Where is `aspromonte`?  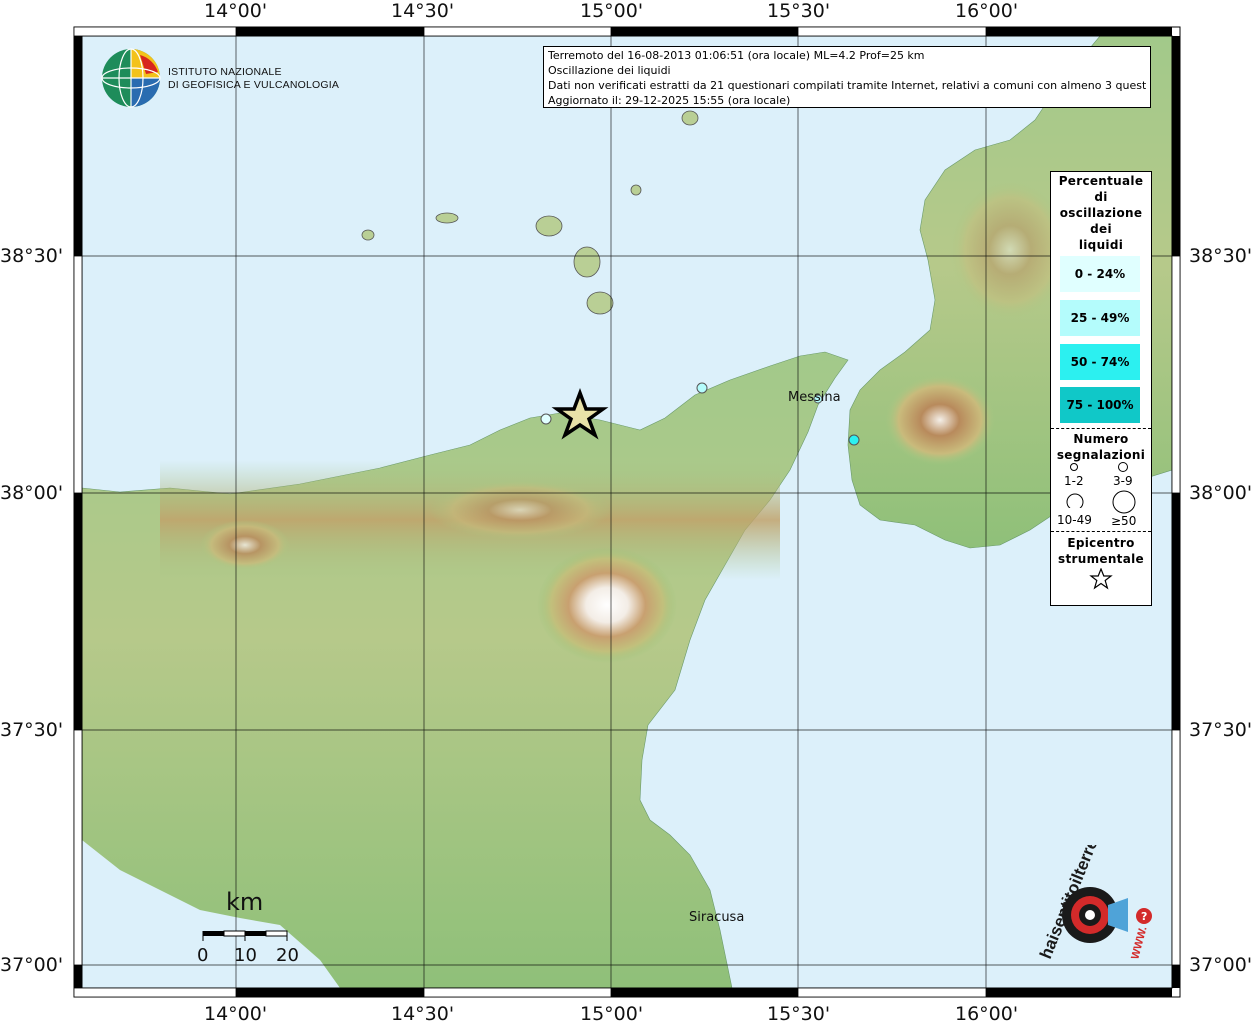 aspromonte is located at coordinates (940, 420).